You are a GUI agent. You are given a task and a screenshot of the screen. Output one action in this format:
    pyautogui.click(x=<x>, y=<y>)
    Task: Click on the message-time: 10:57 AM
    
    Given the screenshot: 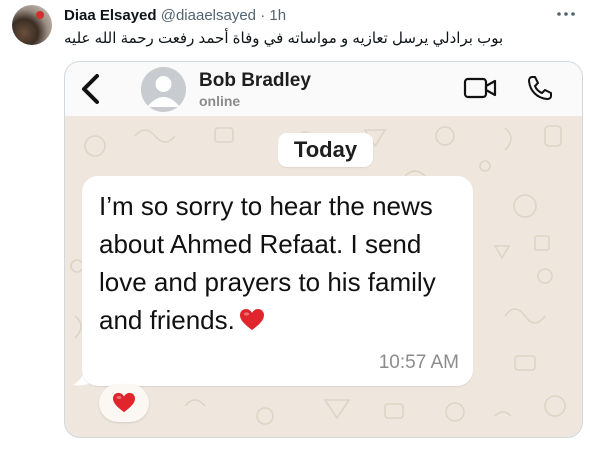 What is the action you would take?
    pyautogui.click(x=418, y=362)
    